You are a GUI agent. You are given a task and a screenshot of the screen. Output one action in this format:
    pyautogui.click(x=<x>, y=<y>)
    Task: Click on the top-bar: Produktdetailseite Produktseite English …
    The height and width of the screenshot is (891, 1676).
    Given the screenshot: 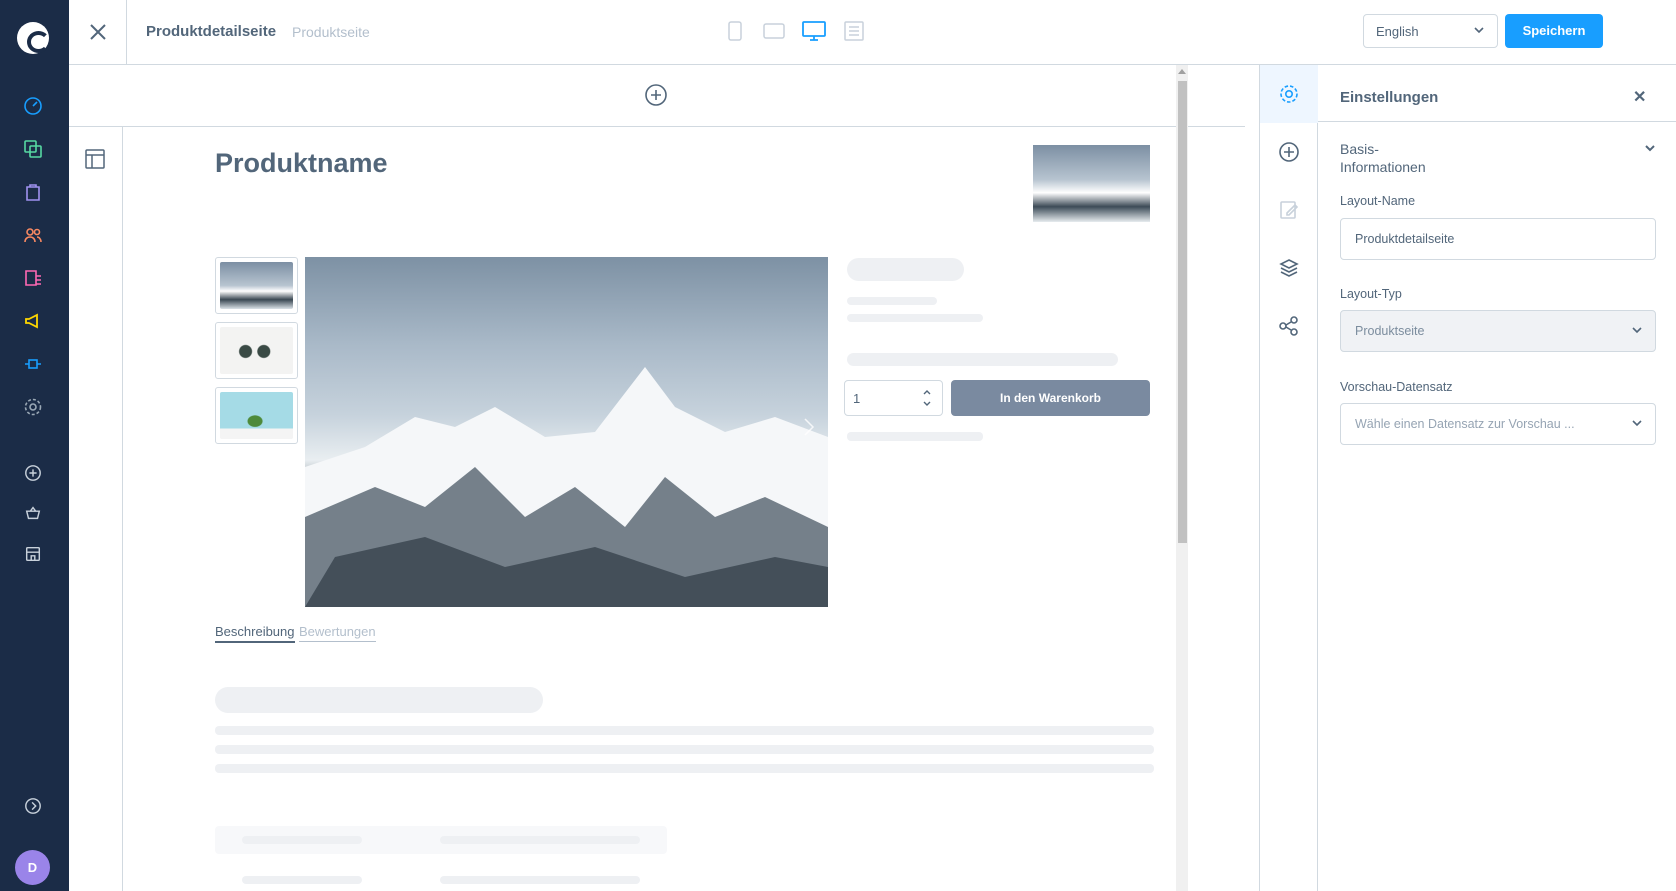 What is the action you would take?
    pyautogui.click(x=872, y=32)
    